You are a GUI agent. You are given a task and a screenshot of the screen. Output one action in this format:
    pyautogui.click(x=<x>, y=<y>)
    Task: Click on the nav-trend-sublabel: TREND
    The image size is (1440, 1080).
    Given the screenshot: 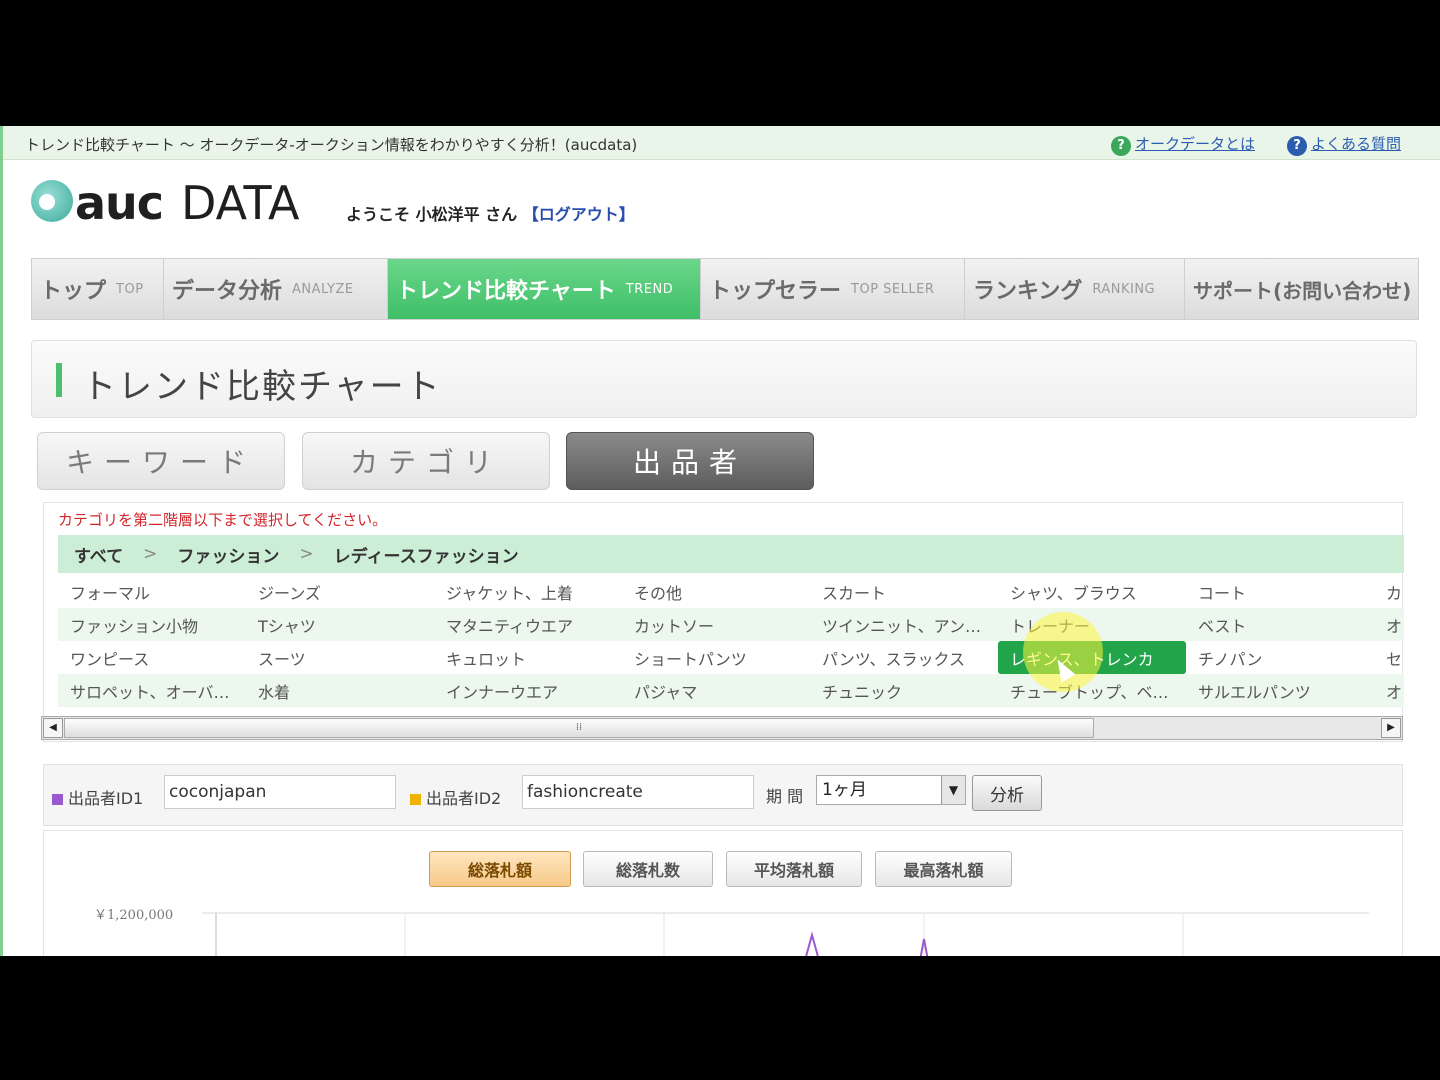 What is the action you would take?
    pyautogui.click(x=649, y=289)
    